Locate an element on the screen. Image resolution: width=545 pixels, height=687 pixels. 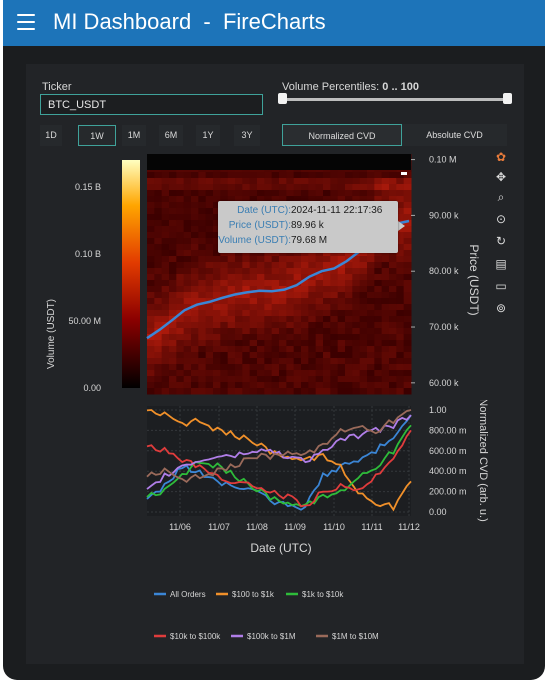
legend-label: $1M to $10M is located at coordinates (355, 636).